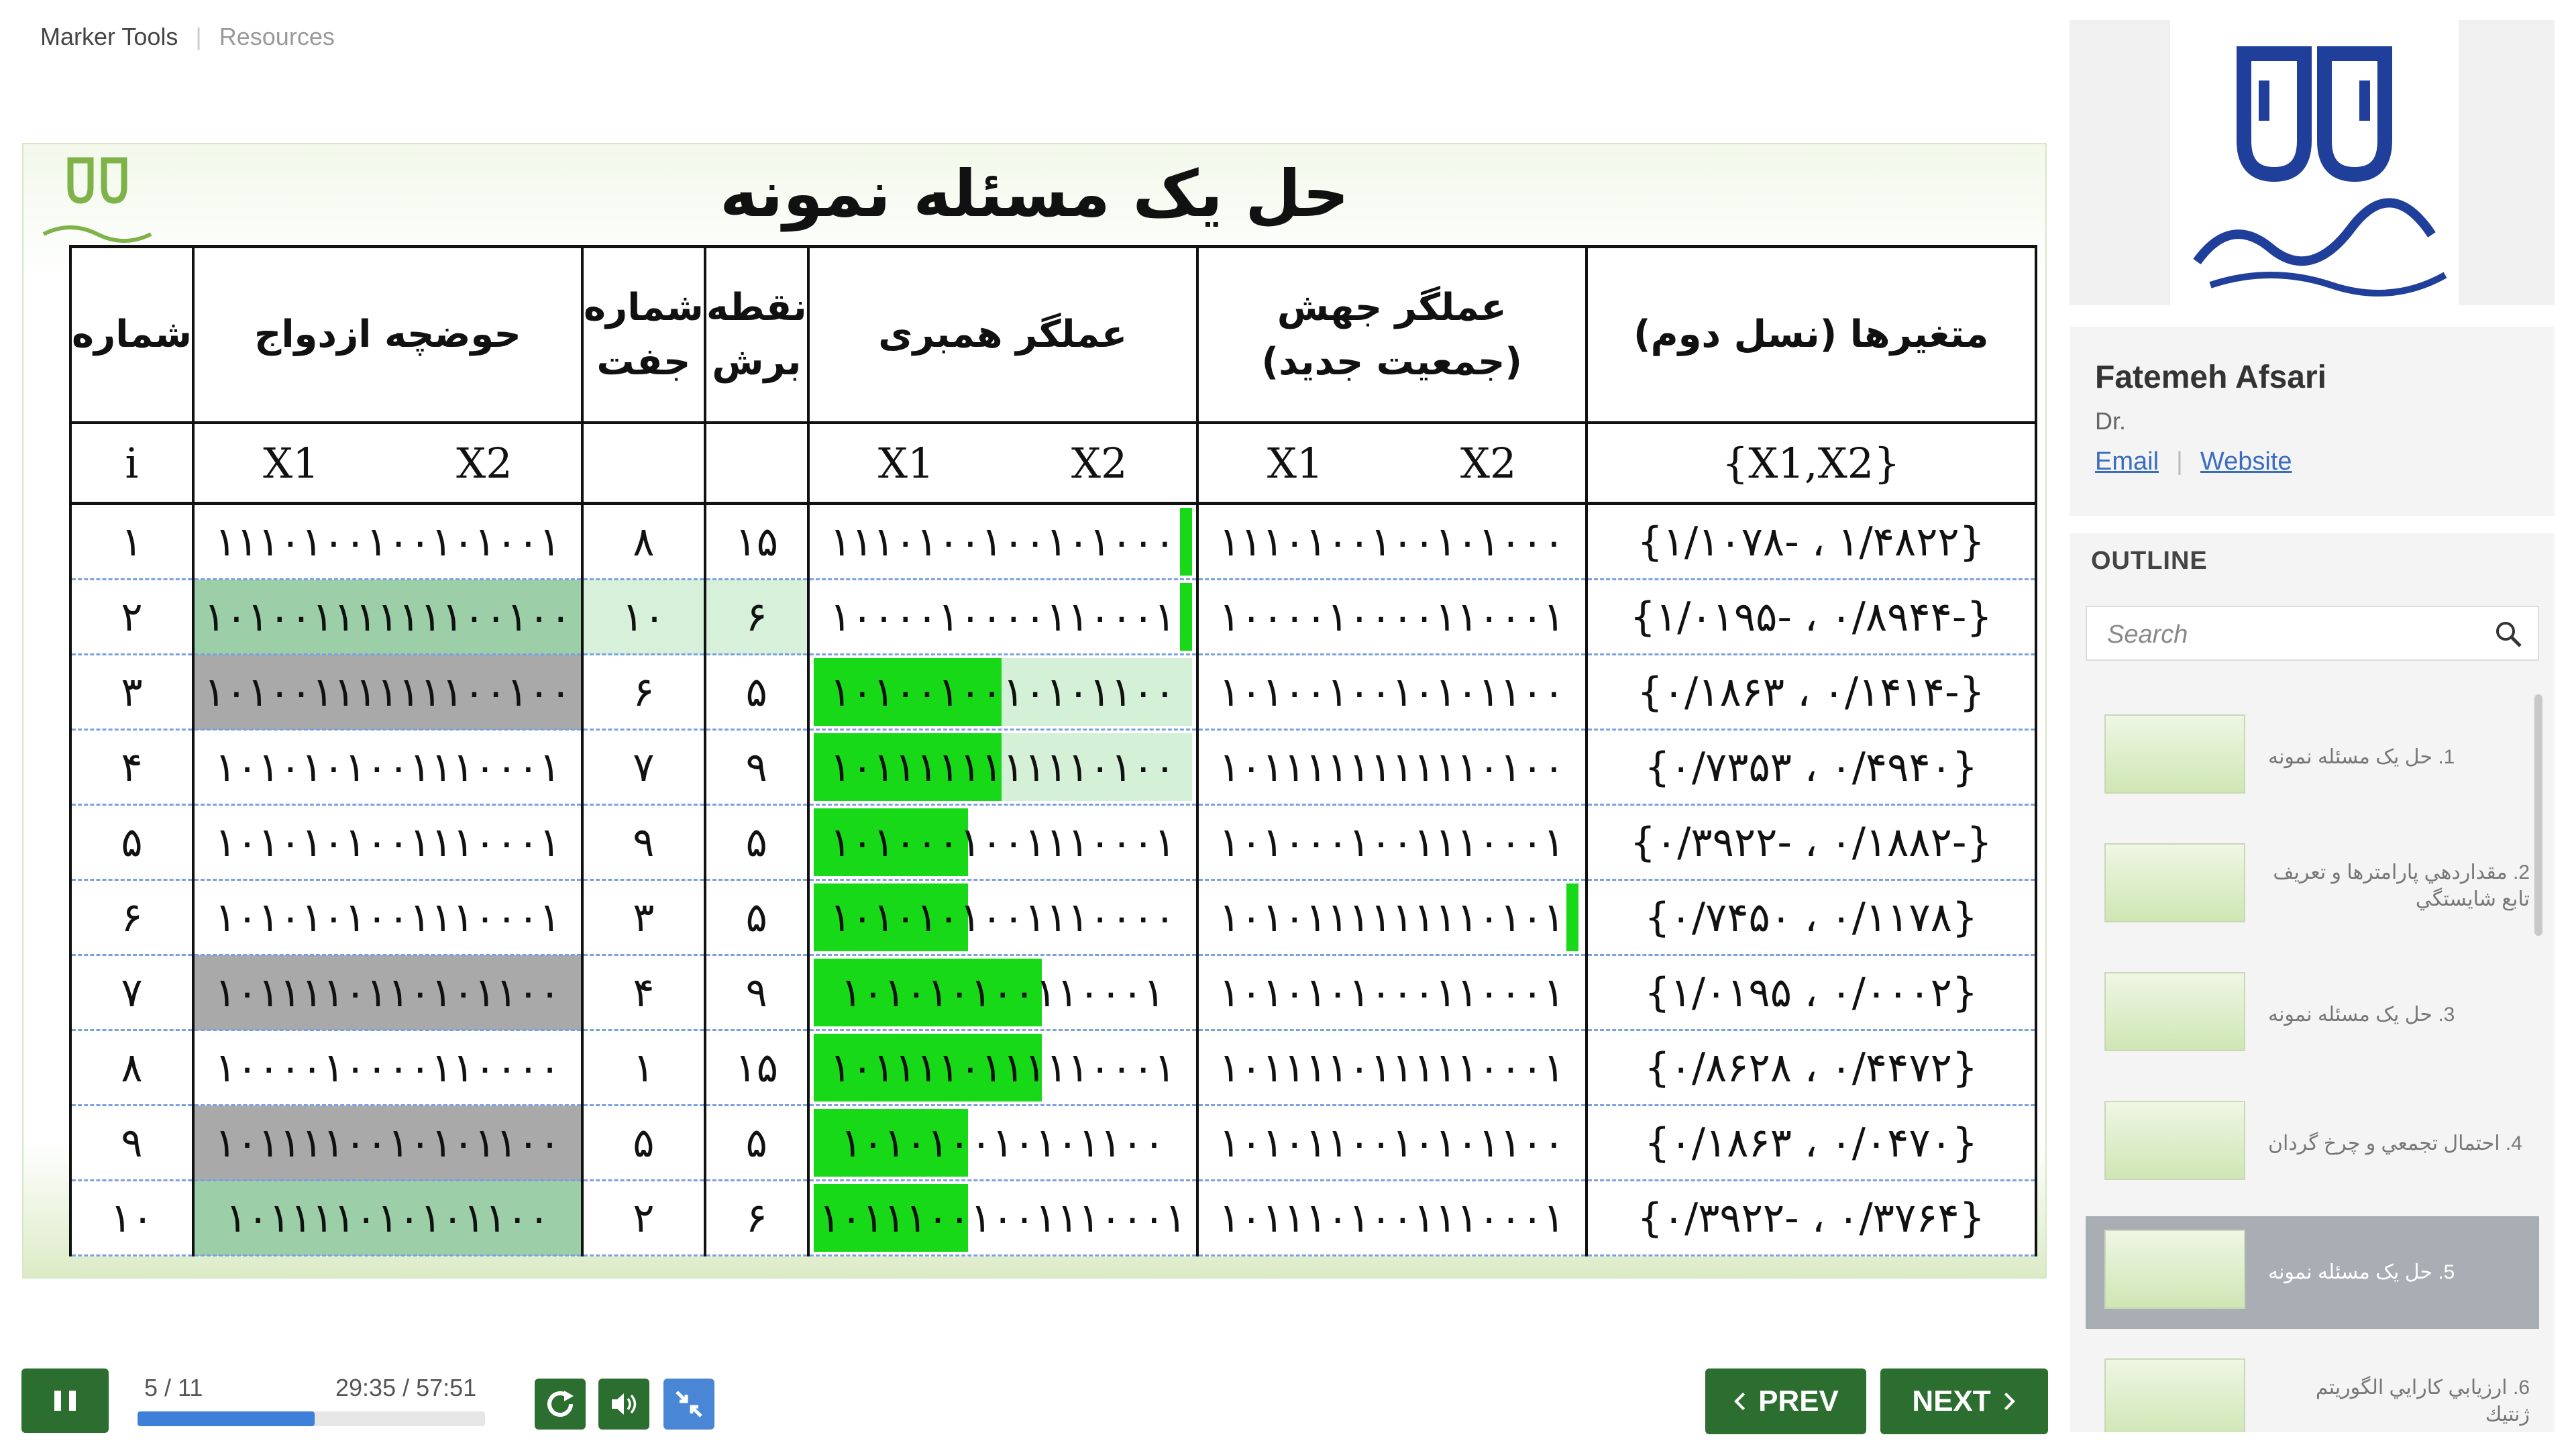 The image size is (2576, 1449). What do you see at coordinates (1295, 463) in the screenshot?
I see `x1-label: X1` at bounding box center [1295, 463].